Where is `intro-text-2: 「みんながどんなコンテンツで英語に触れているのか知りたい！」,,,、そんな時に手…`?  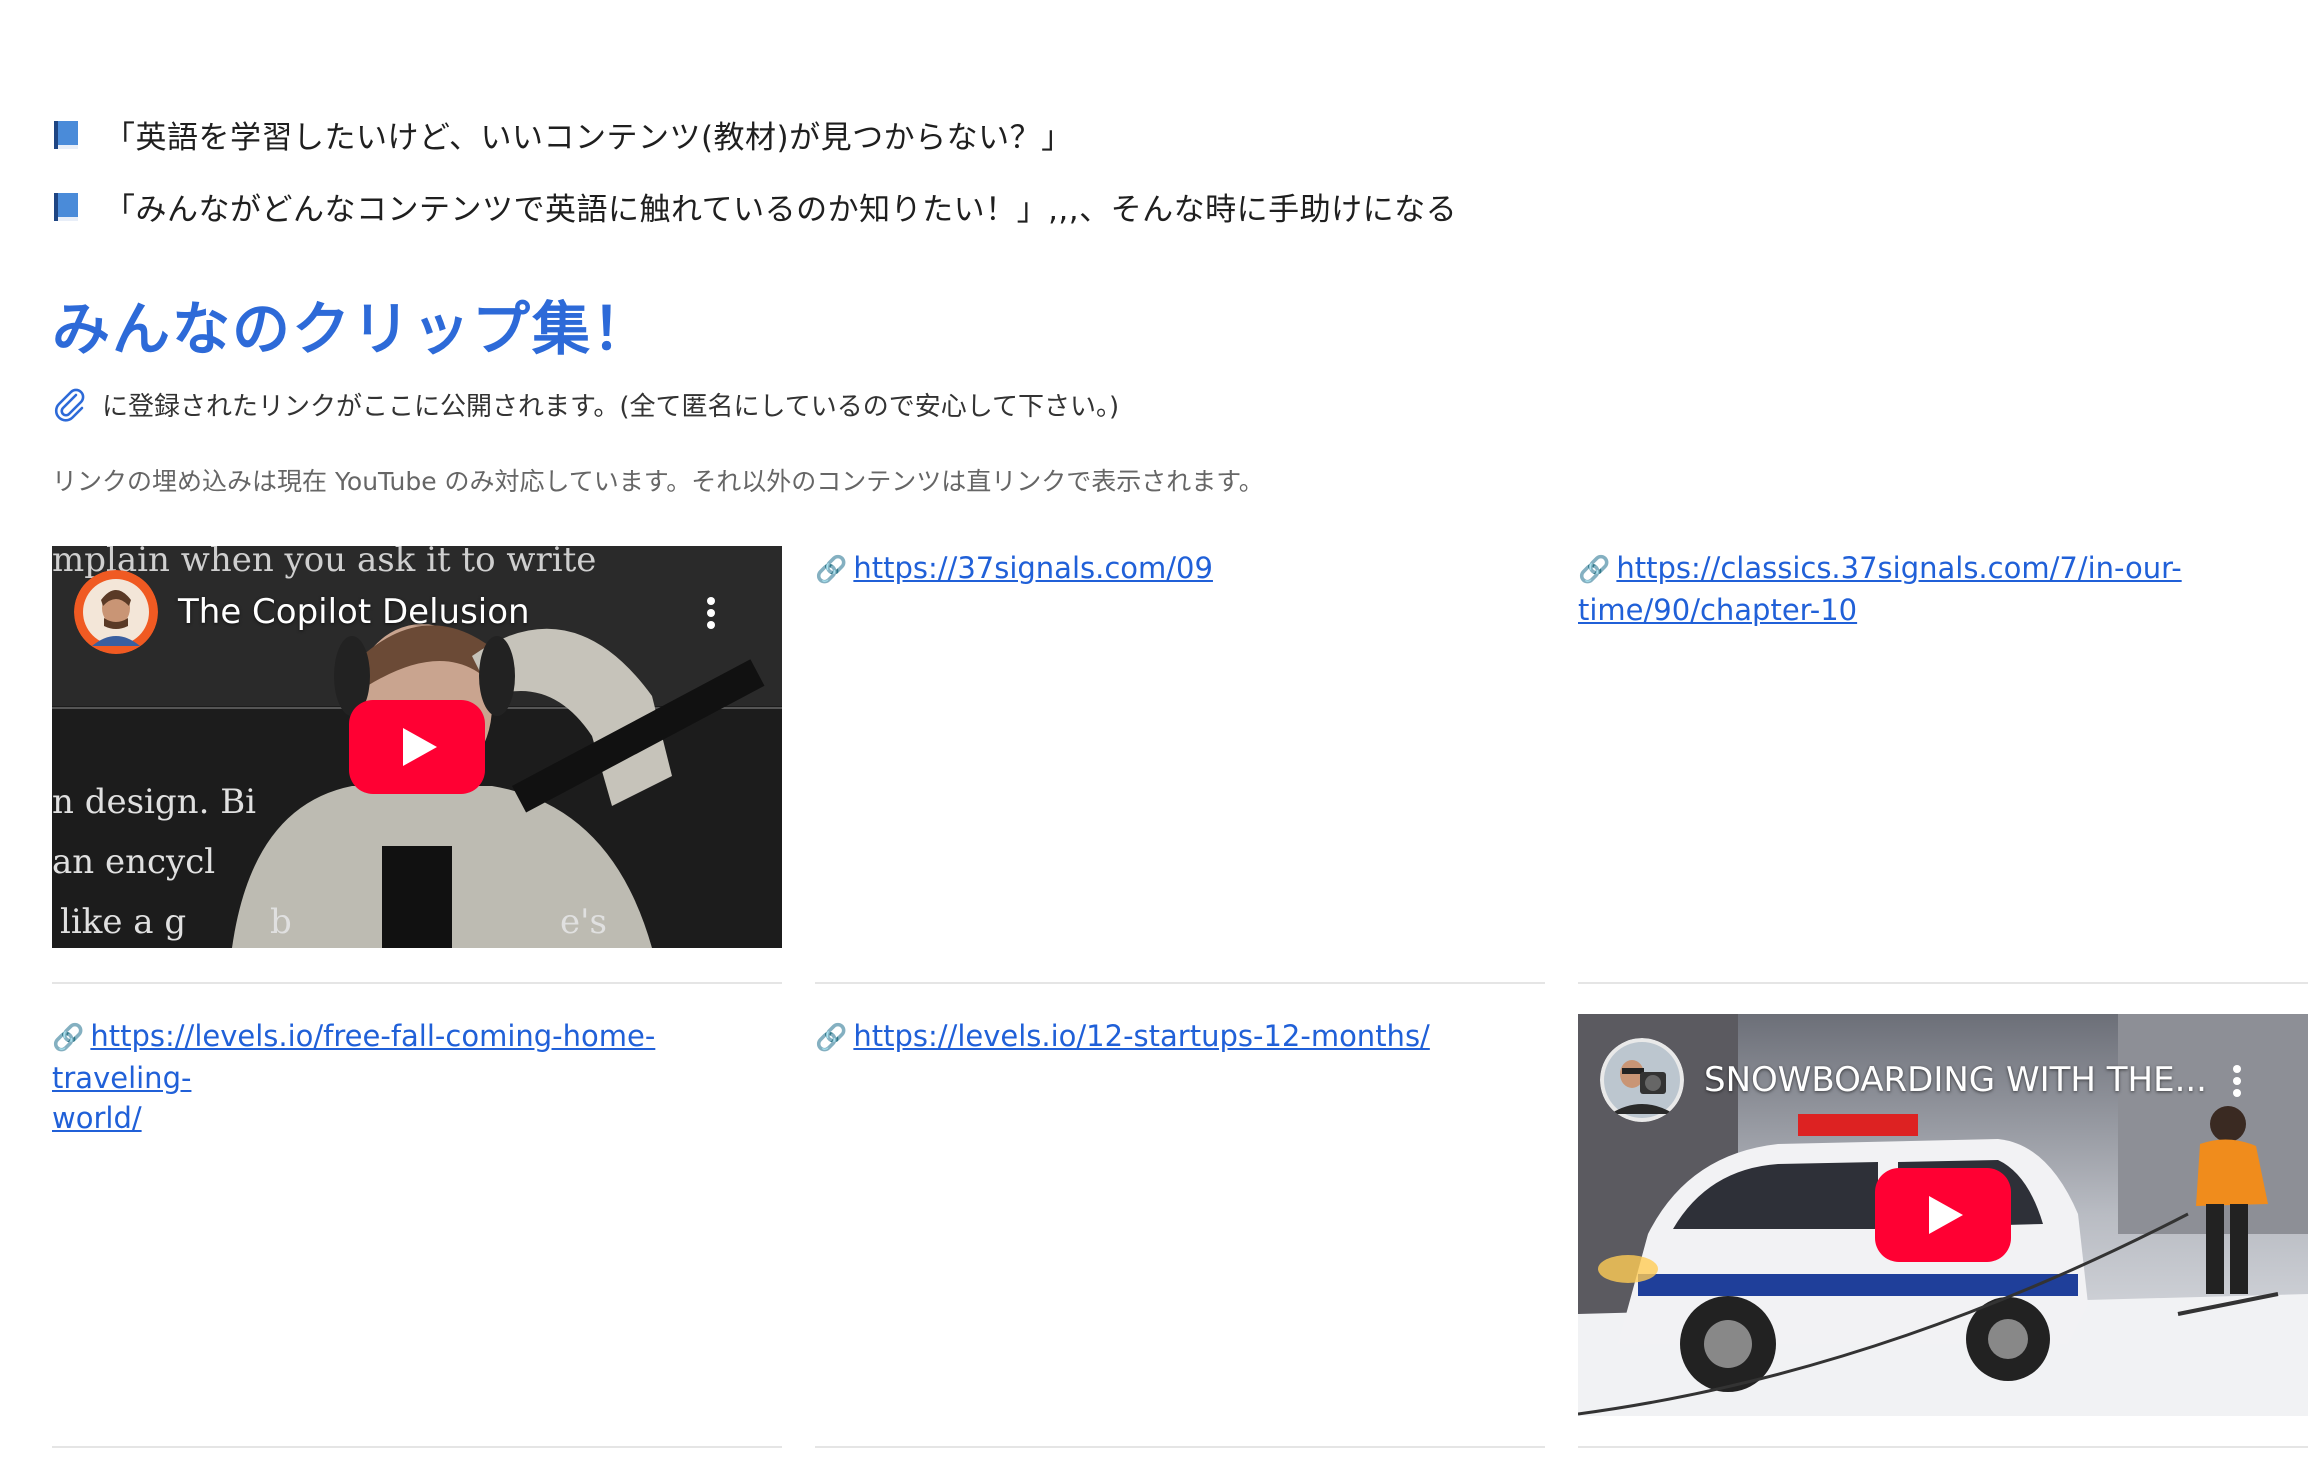
intro-text-2: 「みんながどんなコンテンツで英語に触れているのか知りたい！」,,,、そんな時に手… is located at coordinates (781, 210).